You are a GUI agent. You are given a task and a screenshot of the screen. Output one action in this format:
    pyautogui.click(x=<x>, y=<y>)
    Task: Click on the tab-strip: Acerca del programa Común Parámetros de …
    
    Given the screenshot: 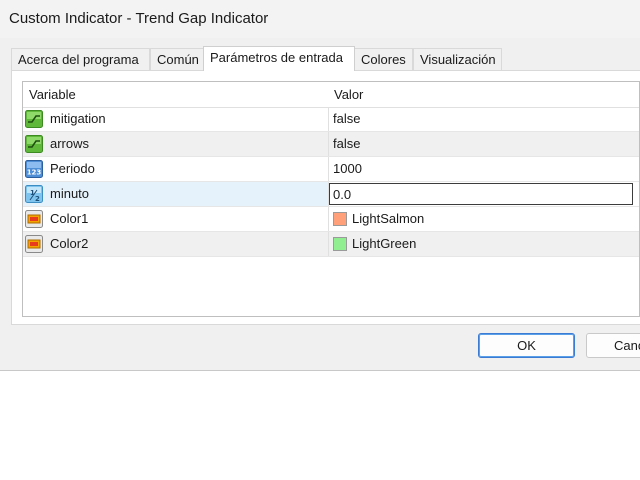 What is the action you would take?
    pyautogui.click(x=325, y=58)
    